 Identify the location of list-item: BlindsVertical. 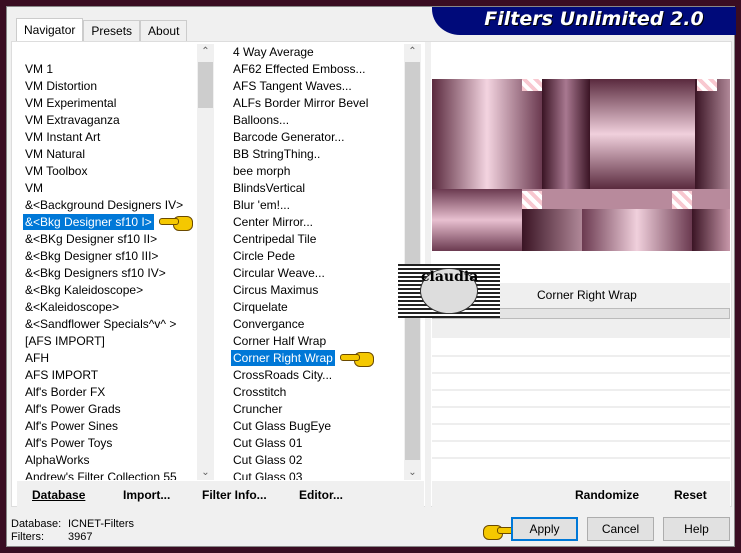
(314, 188).